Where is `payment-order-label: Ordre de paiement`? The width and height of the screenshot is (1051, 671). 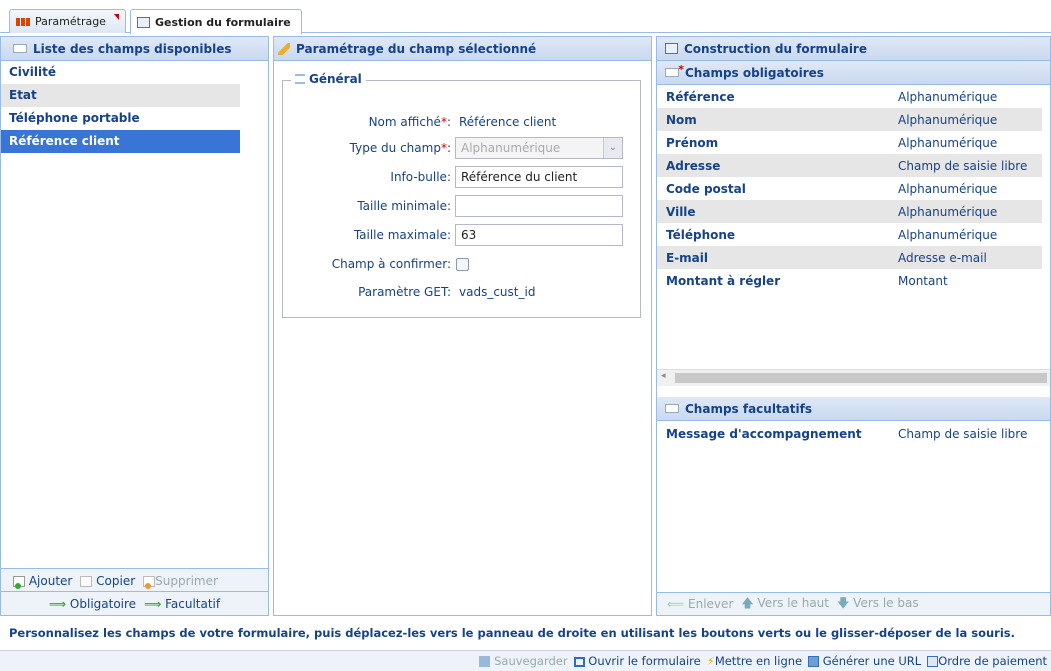 payment-order-label: Ordre de paiement is located at coordinates (992, 661).